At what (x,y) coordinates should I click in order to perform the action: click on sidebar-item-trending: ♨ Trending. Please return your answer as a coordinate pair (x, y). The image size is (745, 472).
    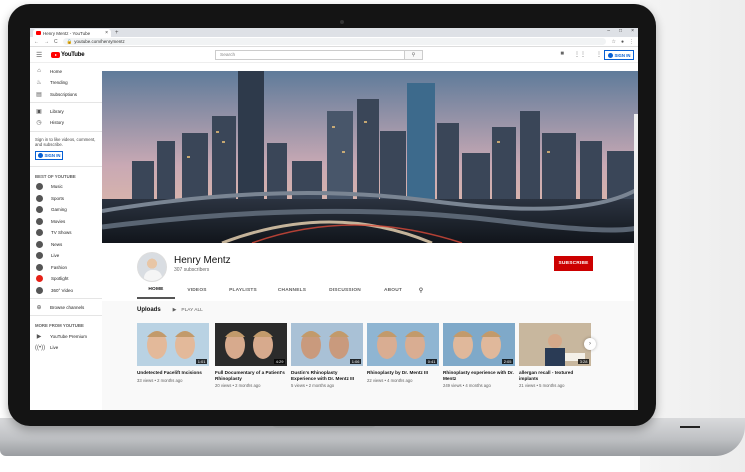
    Looking at the image, I should click on (66, 83).